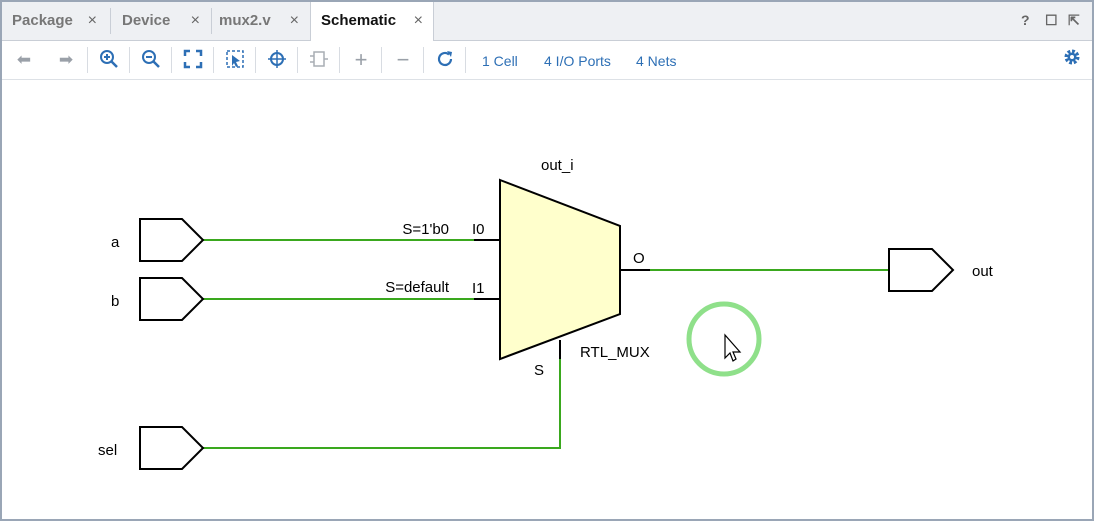 Image resolution: width=1094 pixels, height=521 pixels. What do you see at coordinates (245, 20) in the screenshot?
I see `tab-mux2v-label: mux2.v` at bounding box center [245, 20].